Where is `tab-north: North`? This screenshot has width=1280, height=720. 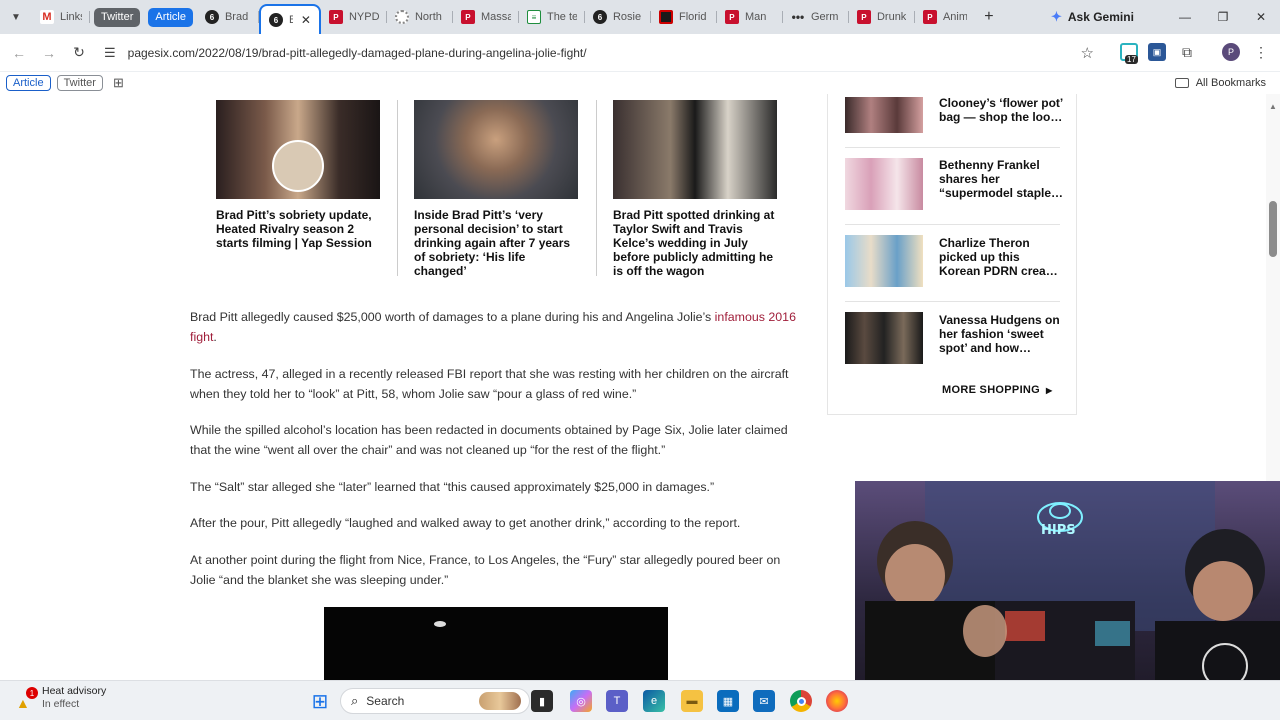
tab-north: North is located at coordinates (420, 17).